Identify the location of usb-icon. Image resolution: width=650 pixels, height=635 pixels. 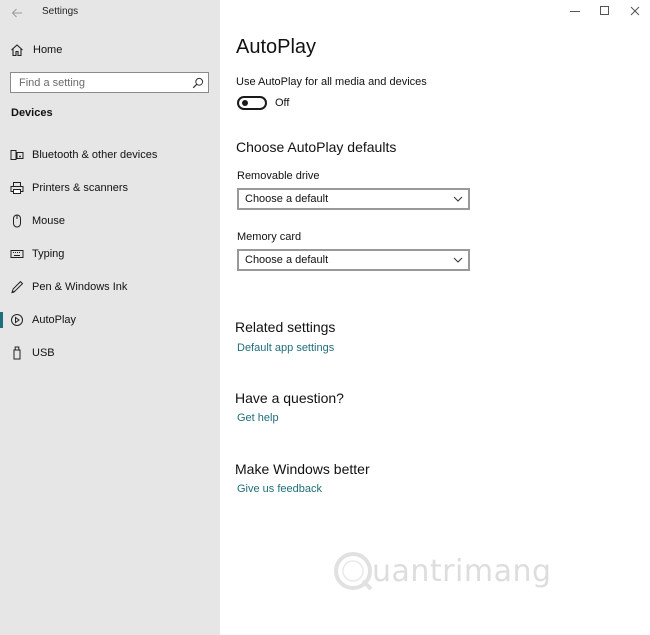
(17, 353).